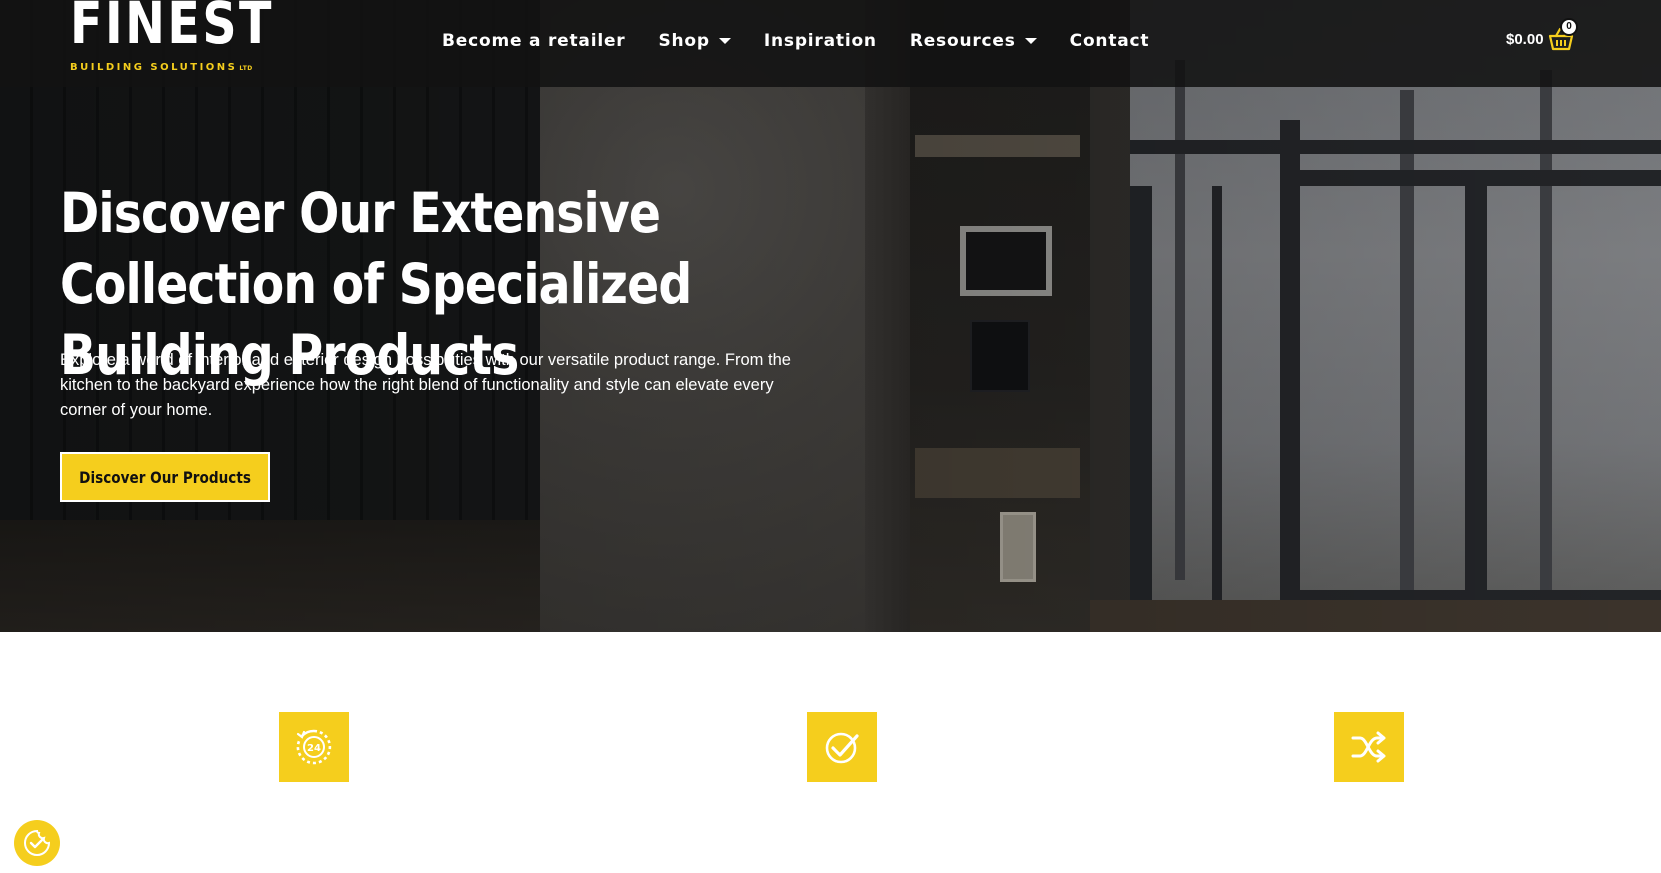  What do you see at coordinates (820, 41) in the screenshot?
I see `nav-inspiration: Inspiration` at bounding box center [820, 41].